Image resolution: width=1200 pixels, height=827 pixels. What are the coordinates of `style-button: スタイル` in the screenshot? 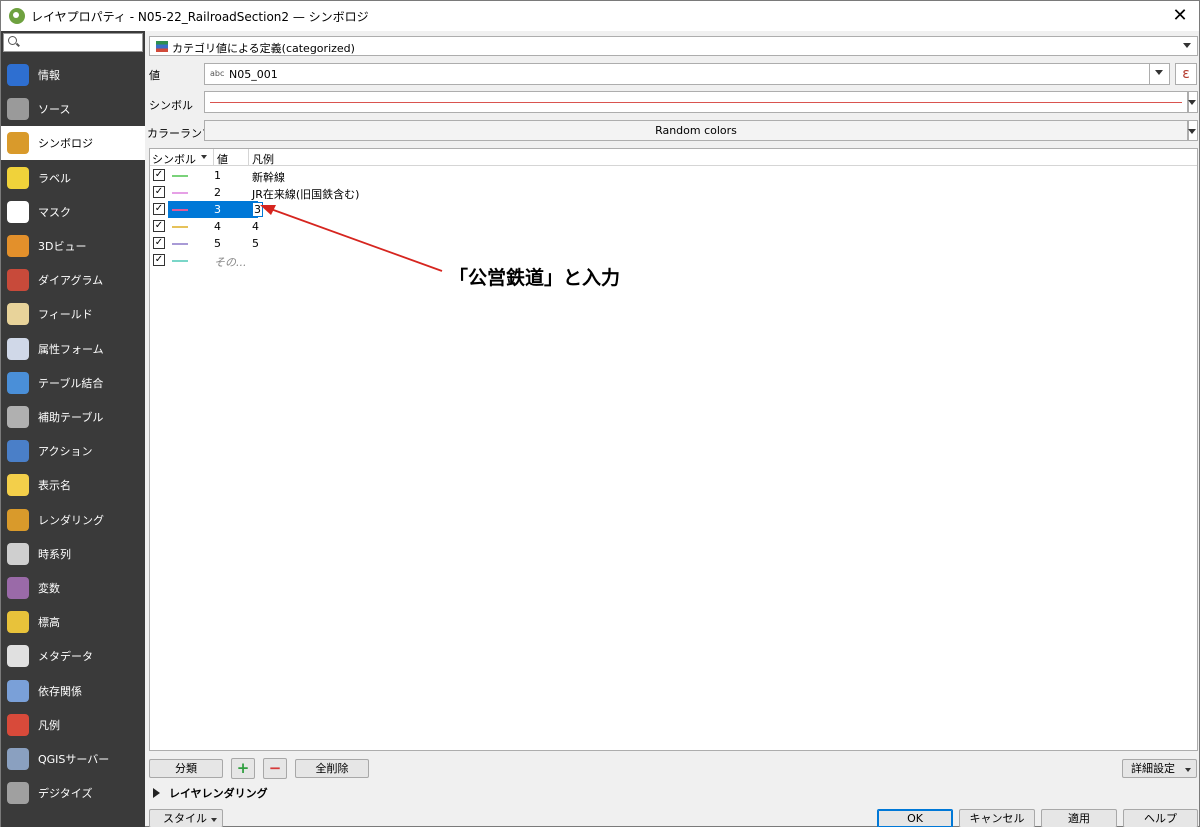 It's located at (186, 818).